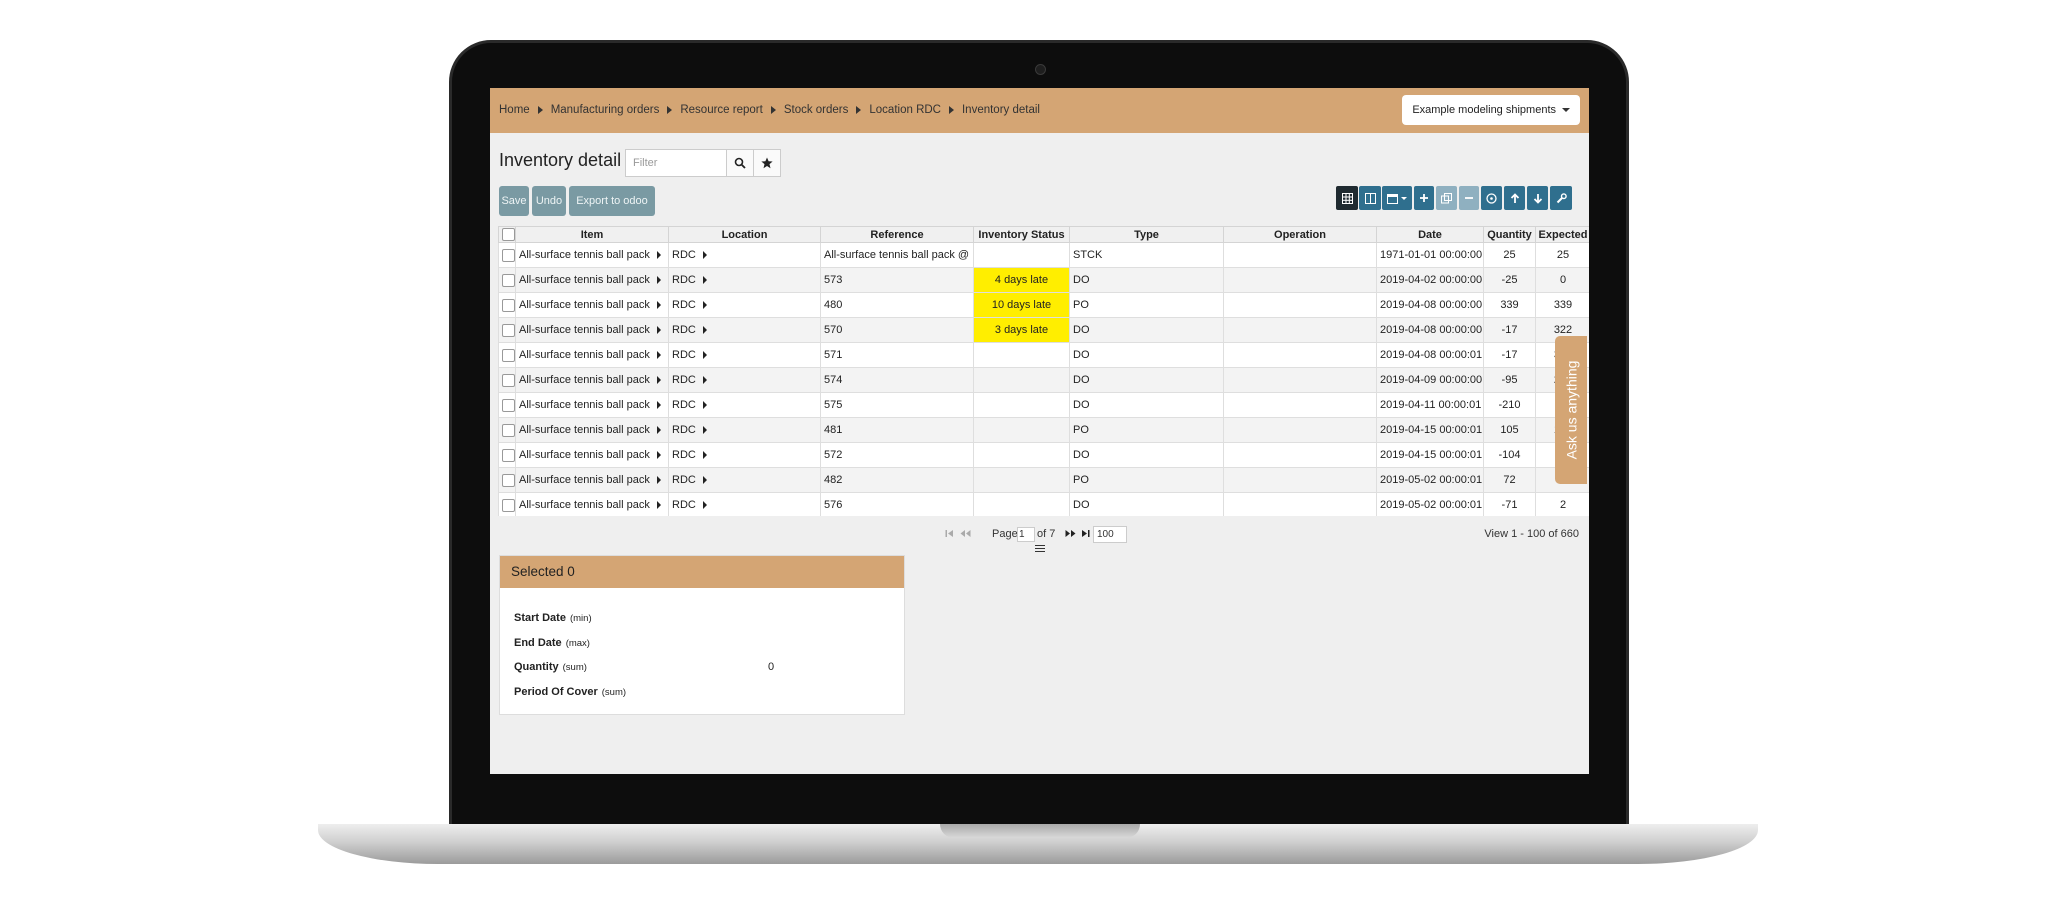 The width and height of the screenshot is (2048, 907). What do you see at coordinates (767, 163) in the screenshot?
I see `favorite-button` at bounding box center [767, 163].